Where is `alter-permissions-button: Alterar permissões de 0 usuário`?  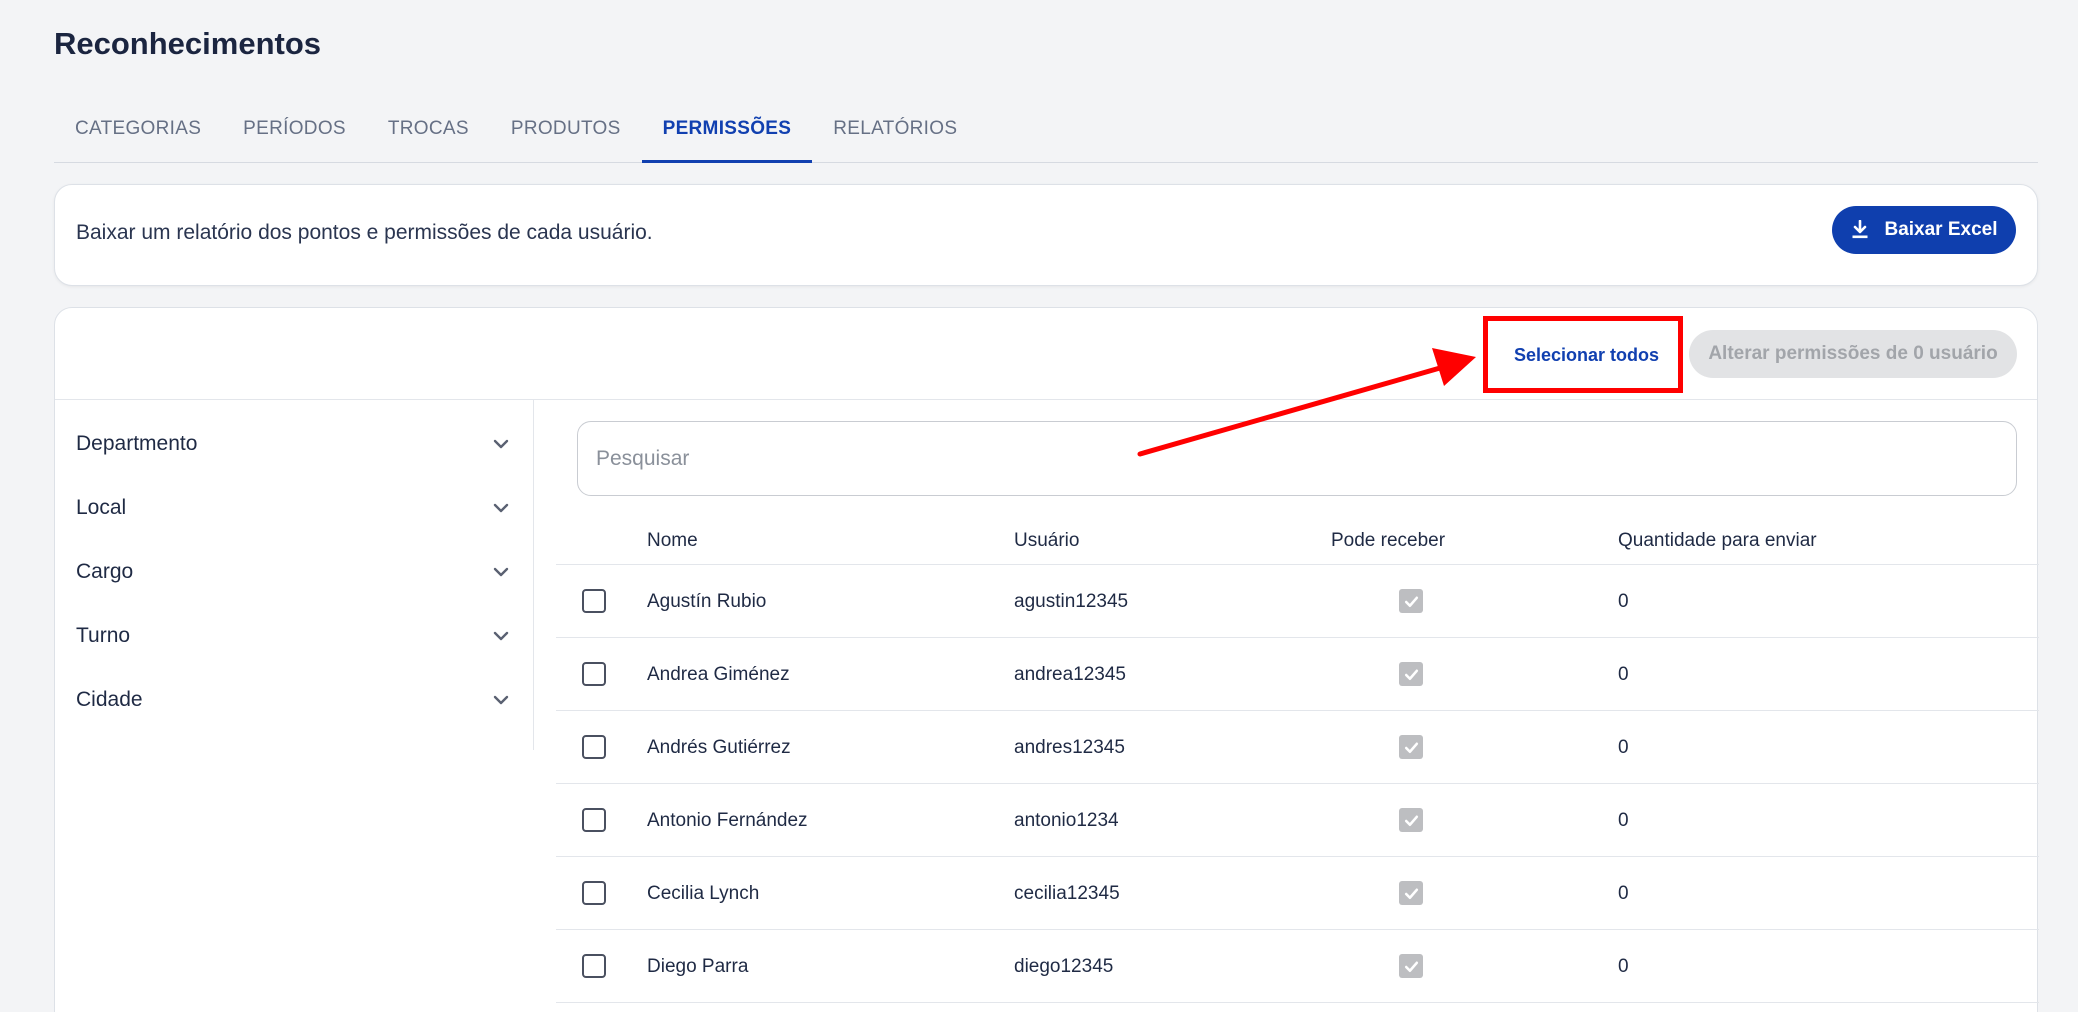 alter-permissions-button: Alterar permissões de 0 usuário is located at coordinates (1853, 354).